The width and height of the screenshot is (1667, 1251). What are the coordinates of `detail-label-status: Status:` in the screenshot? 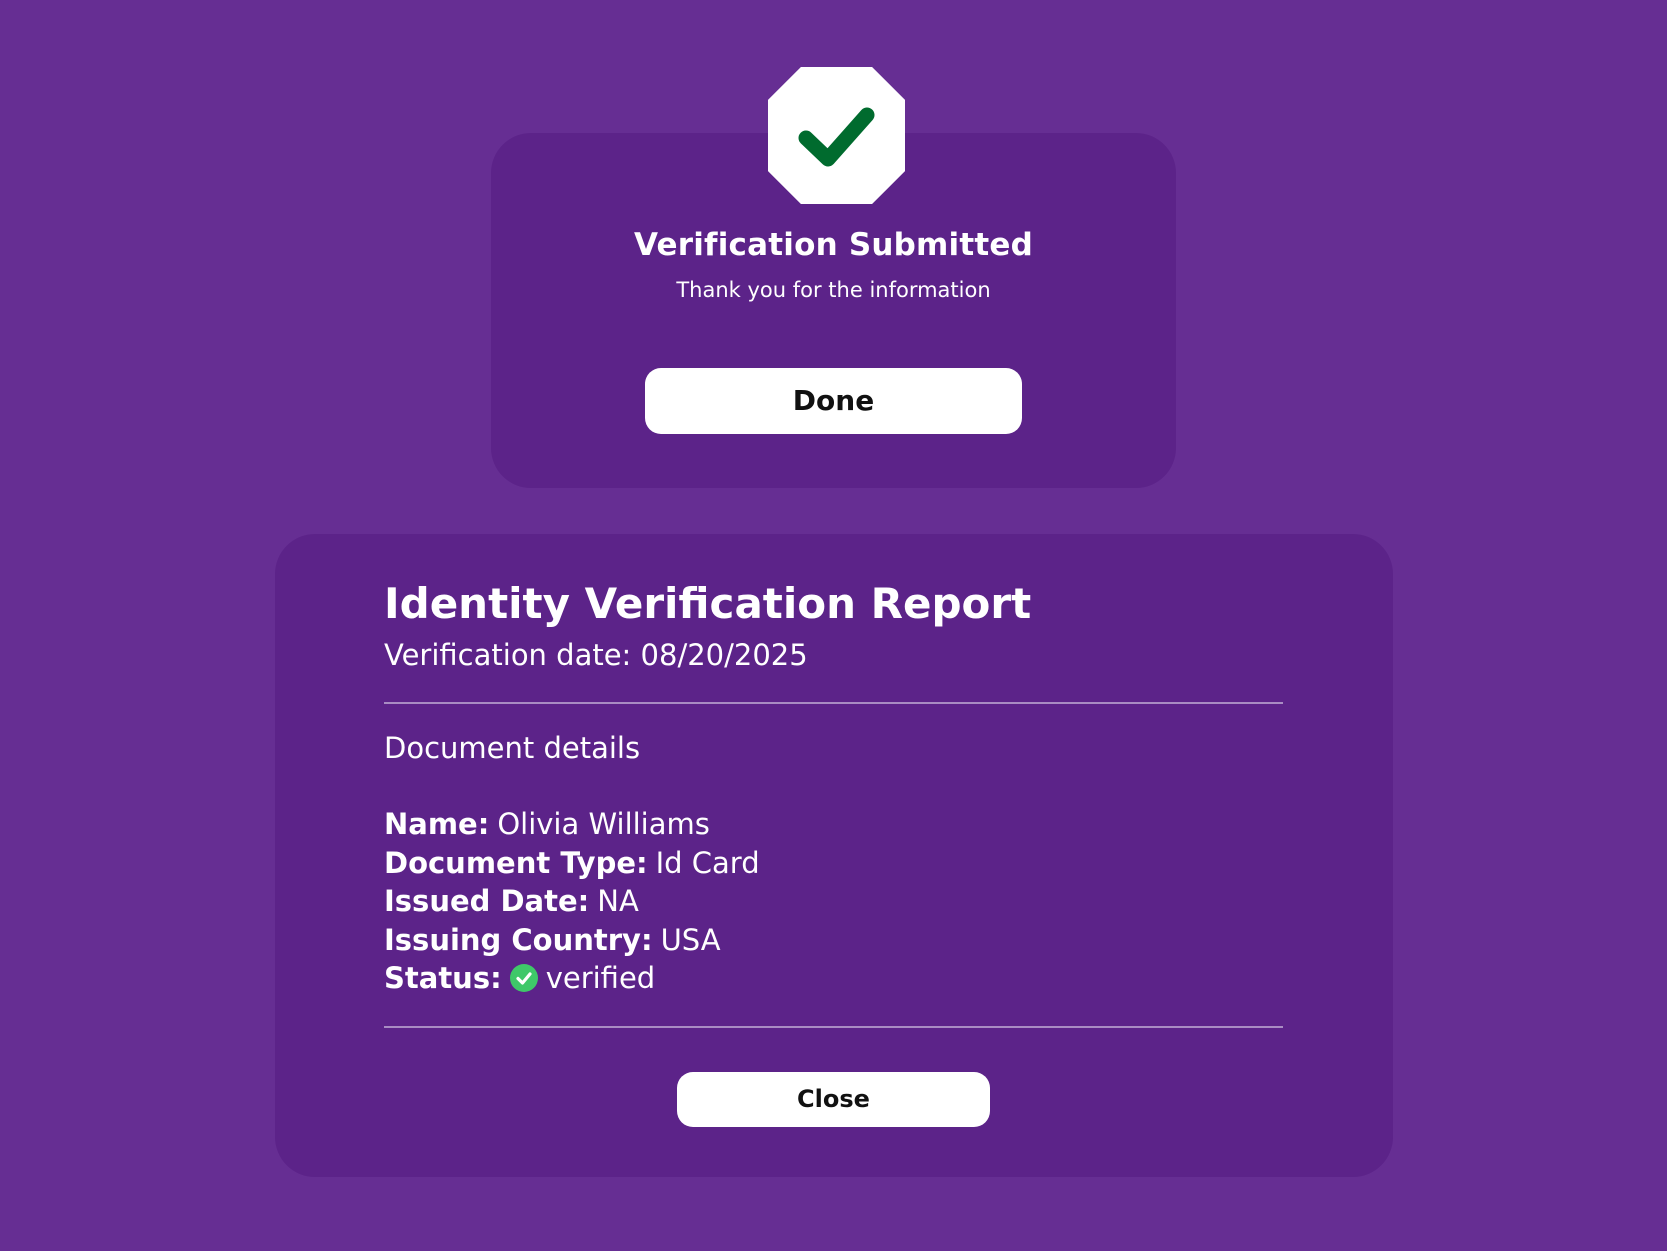 It's located at (443, 978).